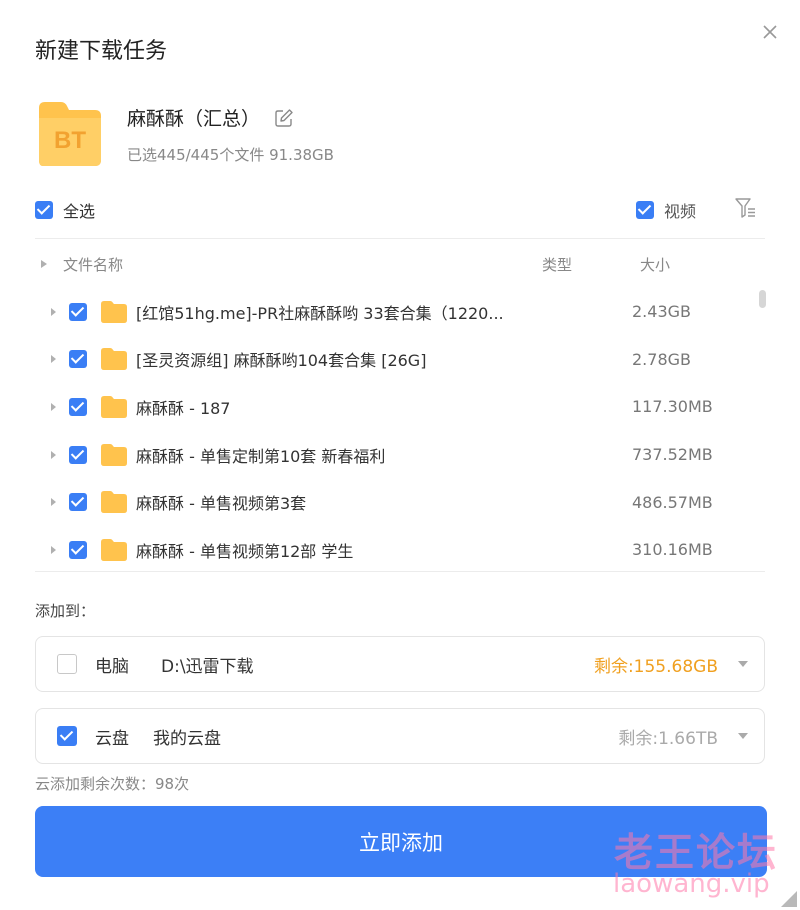  I want to click on list-scrollbar, so click(762, 299).